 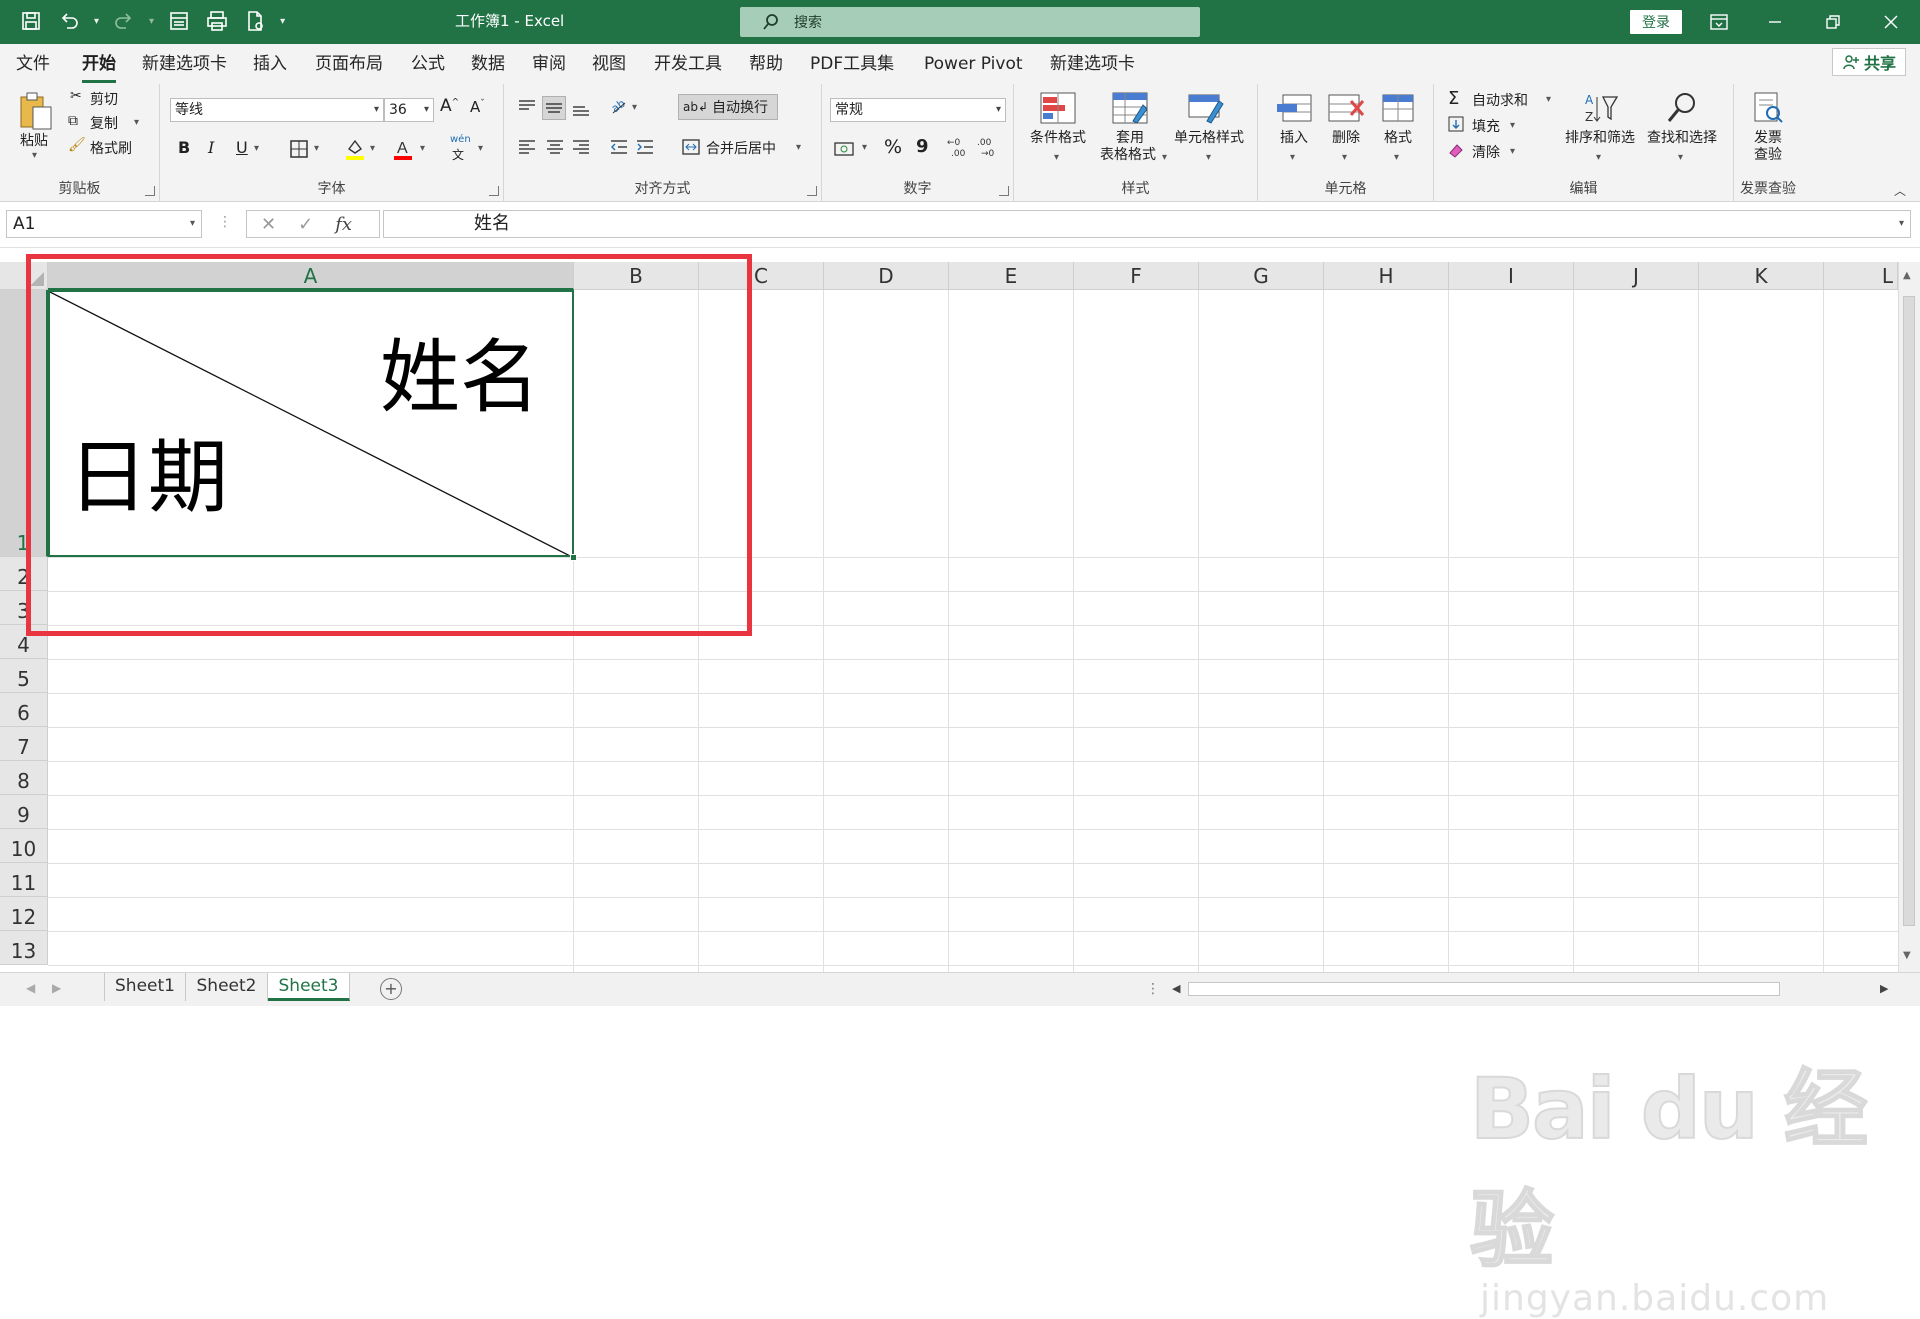 I want to click on row-header-12: 12, so click(x=24, y=914).